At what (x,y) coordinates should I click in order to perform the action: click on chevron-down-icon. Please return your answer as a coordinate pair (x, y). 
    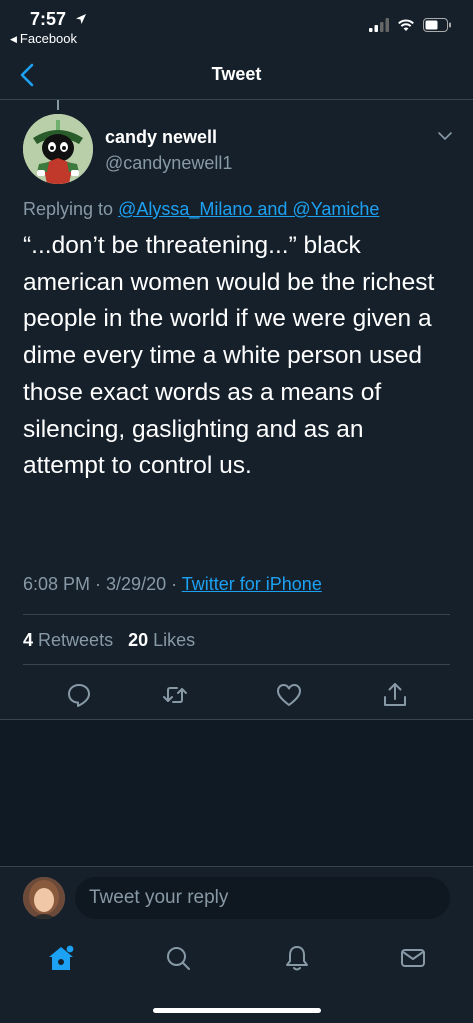
    Looking at the image, I should click on (445, 136).